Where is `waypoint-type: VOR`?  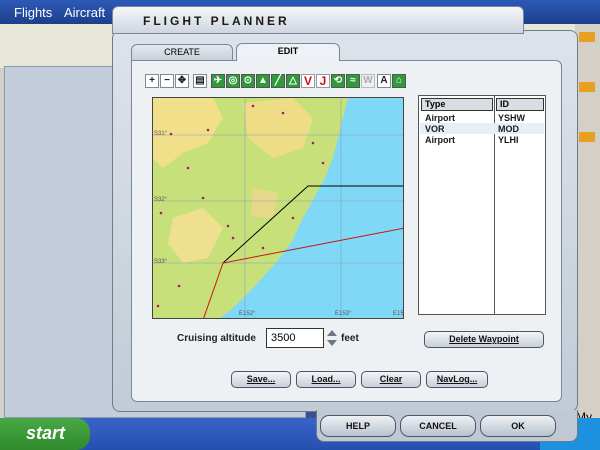 waypoint-type: VOR is located at coordinates (435, 129).